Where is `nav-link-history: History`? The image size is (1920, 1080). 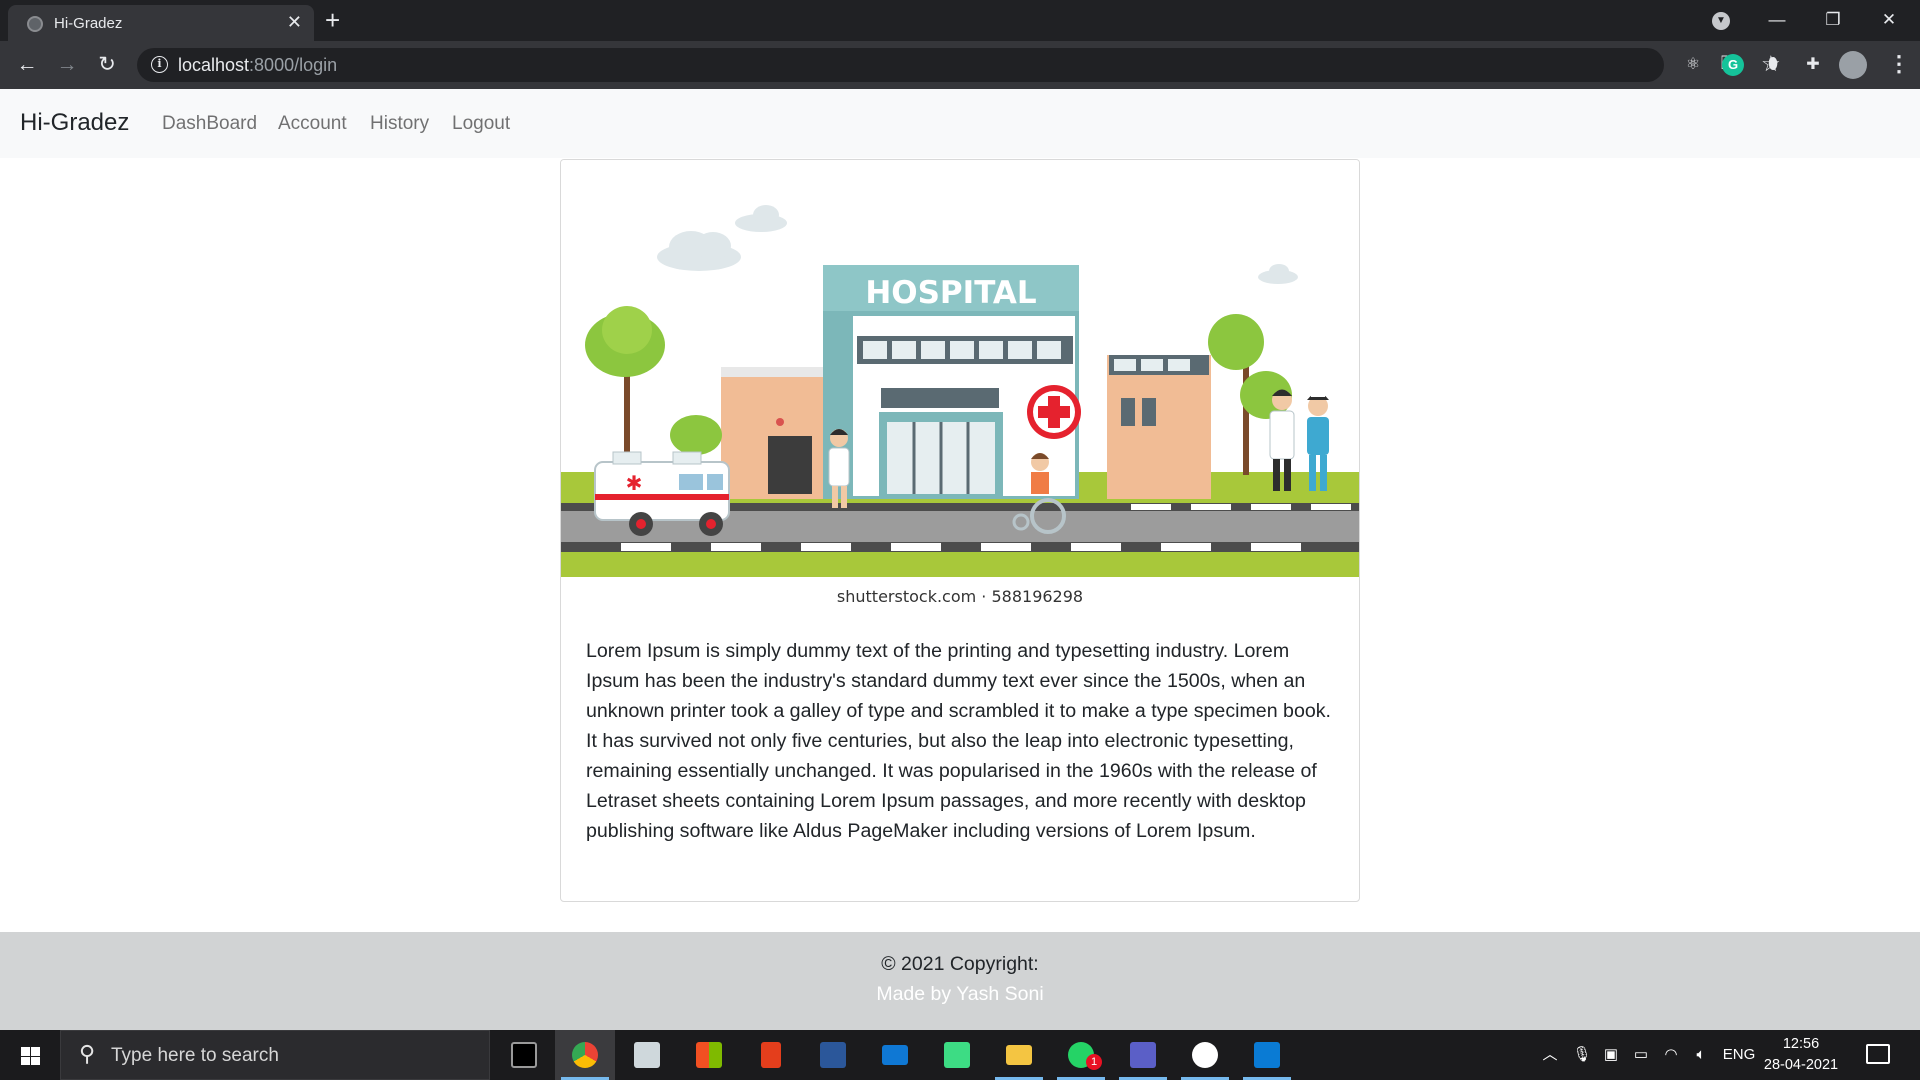
nav-link-history: History is located at coordinates (399, 124).